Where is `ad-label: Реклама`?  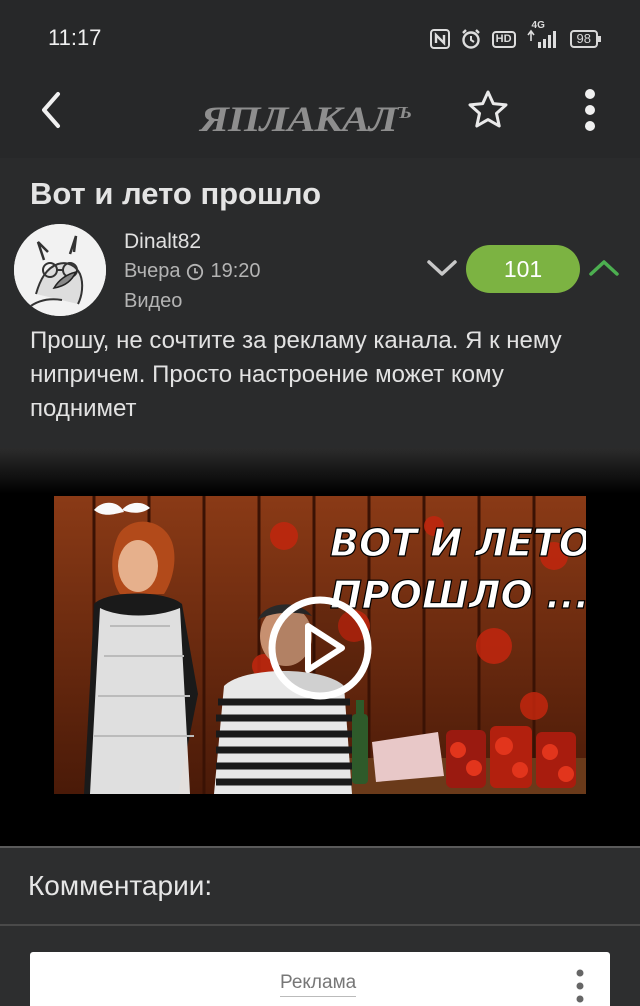
ad-label: Реклама is located at coordinates (318, 984).